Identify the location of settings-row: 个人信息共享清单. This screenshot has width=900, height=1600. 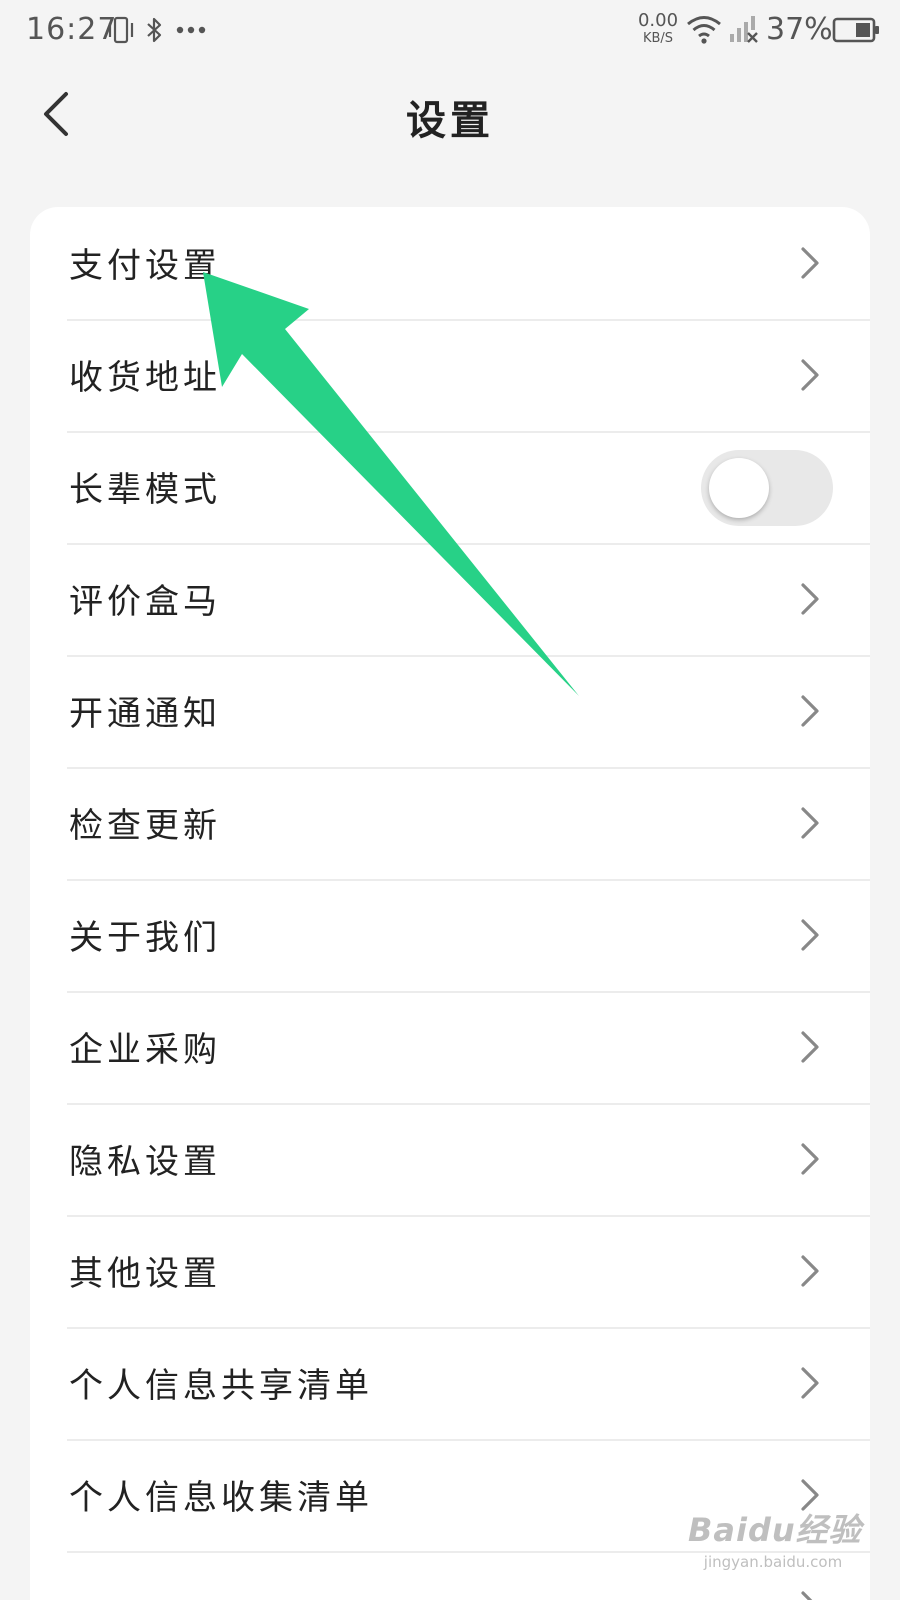
(450, 1383).